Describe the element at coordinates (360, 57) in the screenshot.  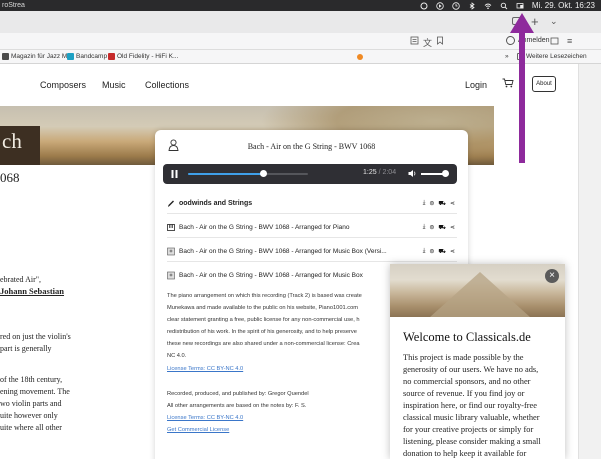
I see `extension-favicon-icon` at that location.